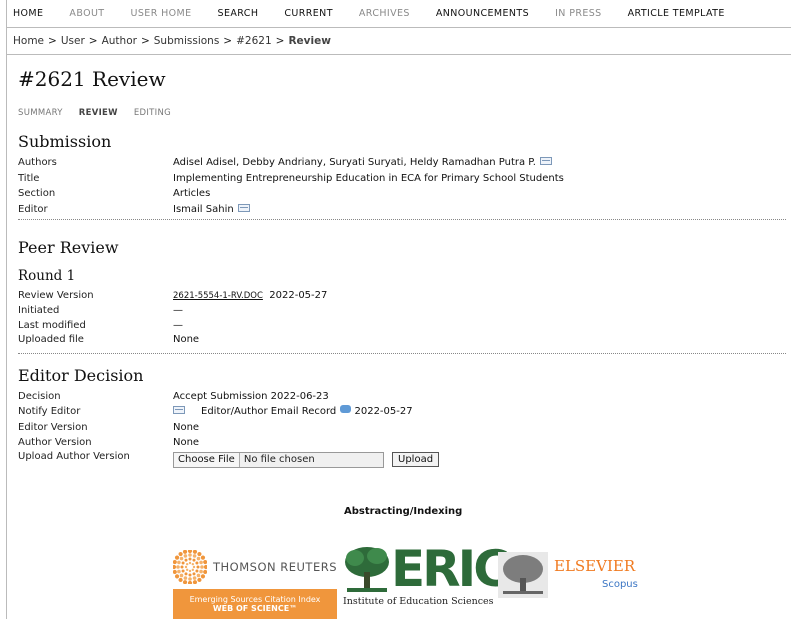 This screenshot has width=791, height=619. Describe the element at coordinates (192, 193) in the screenshot. I see `section-value: Articles` at that location.